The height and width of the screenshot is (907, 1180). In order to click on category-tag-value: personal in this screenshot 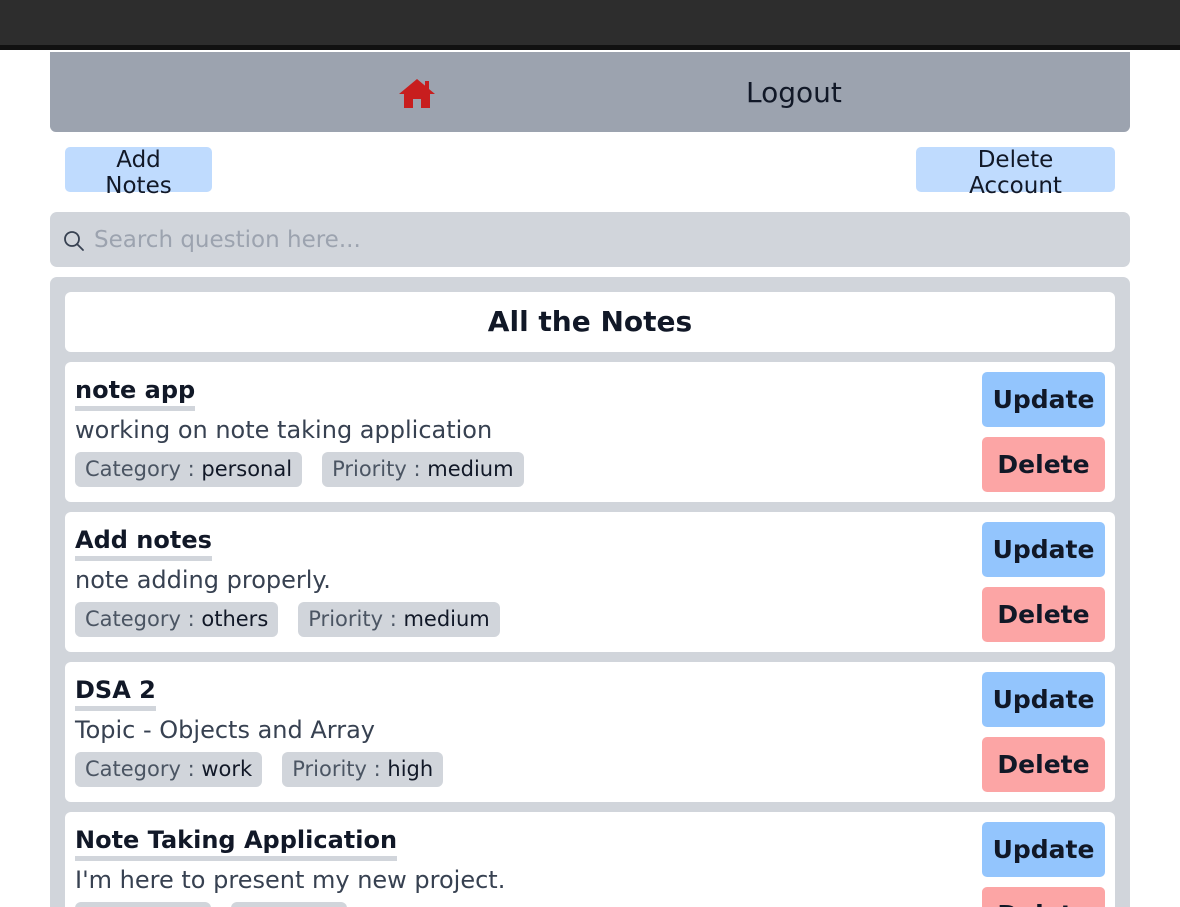, I will do `click(247, 469)`.